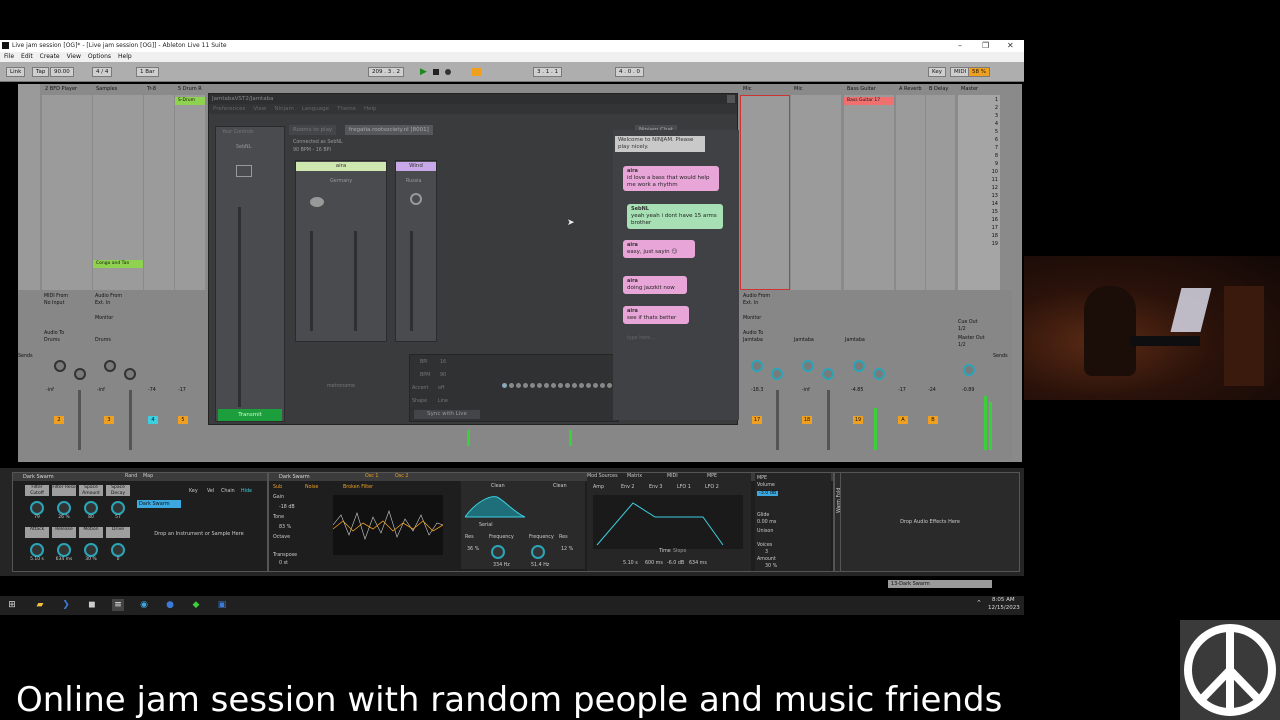 The height and width of the screenshot is (720, 1280). Describe the element at coordinates (59, 420) in the screenshot. I see `track-activator: 2` at that location.